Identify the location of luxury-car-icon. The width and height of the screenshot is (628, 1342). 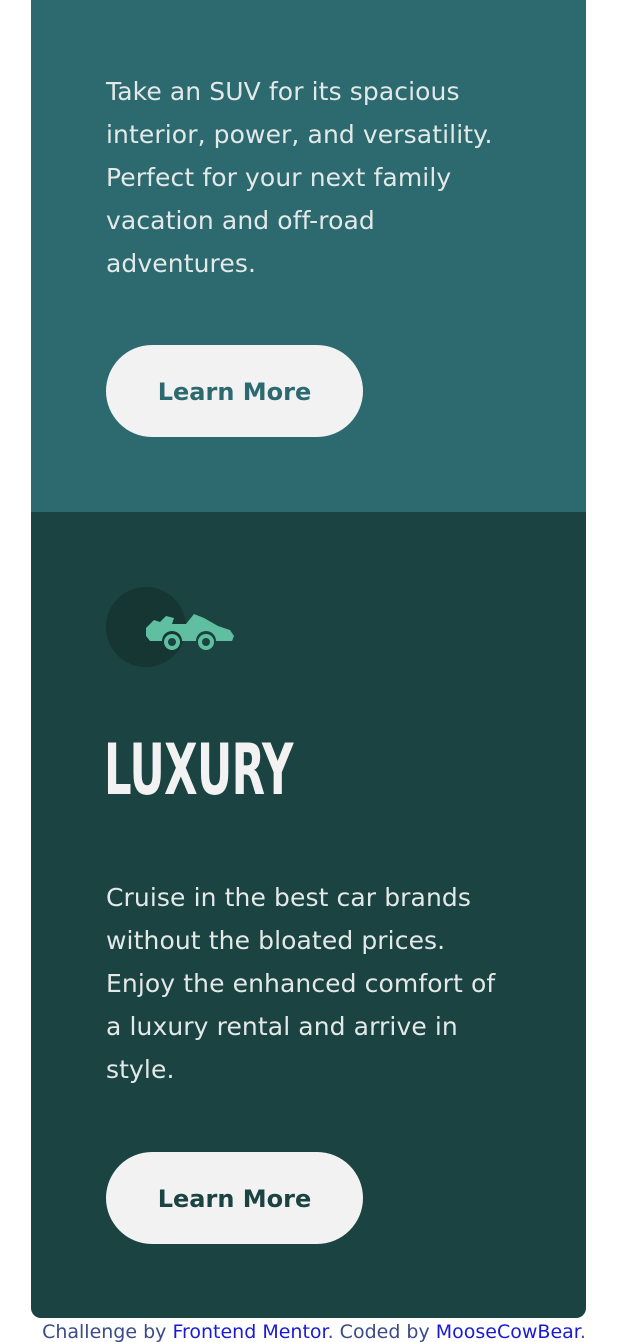
(190, 632).